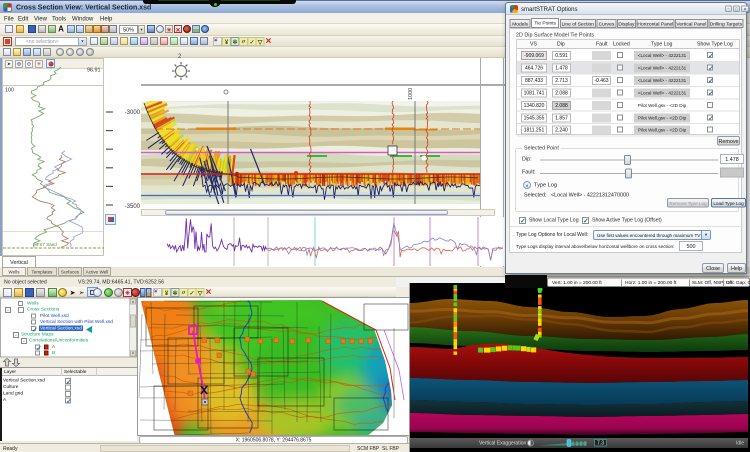  Describe the element at coordinates (133, 113) in the screenshot. I see `svg-text: -3000` at that location.